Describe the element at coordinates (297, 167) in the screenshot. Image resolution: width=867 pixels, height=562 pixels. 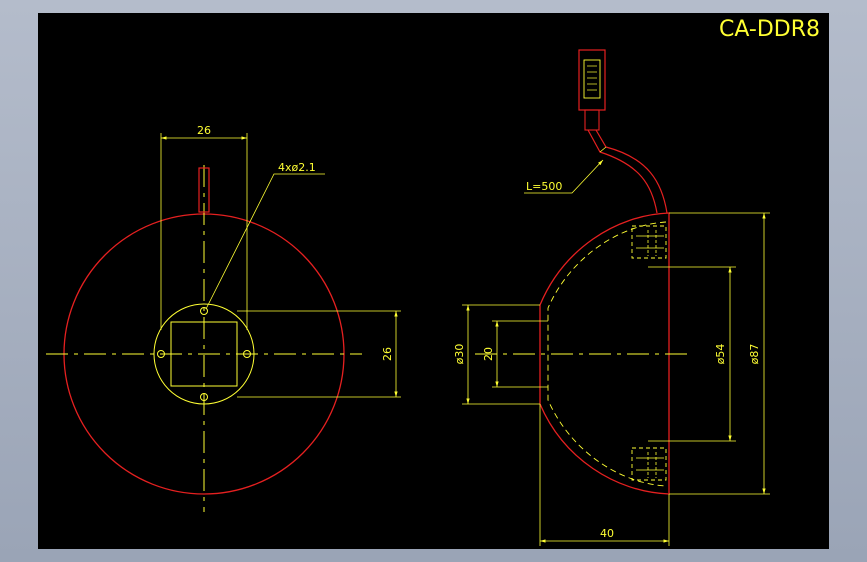
I see `hole-callout-text: 4xø2.1` at that location.